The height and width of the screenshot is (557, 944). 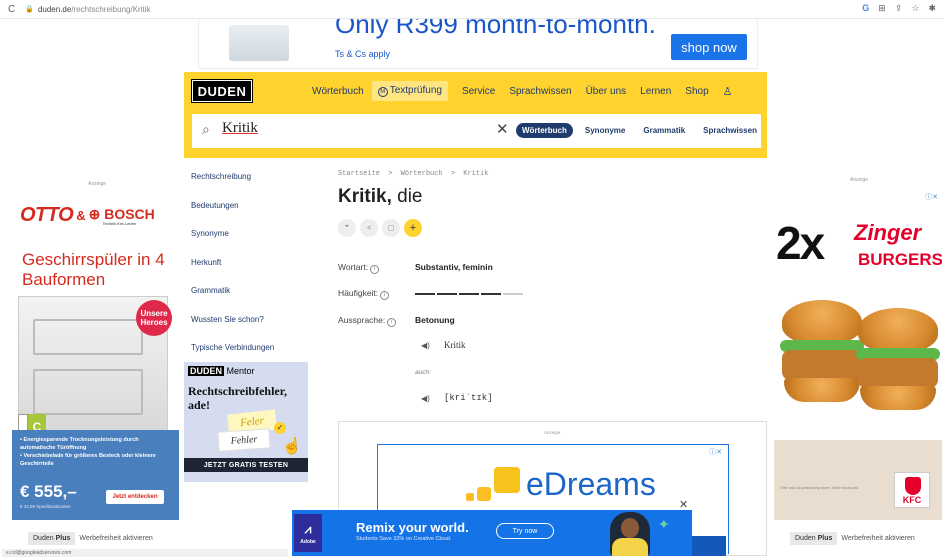 I want to click on mentor-headline: Rechtschreibfehler, ade!, so click(x=237, y=398).